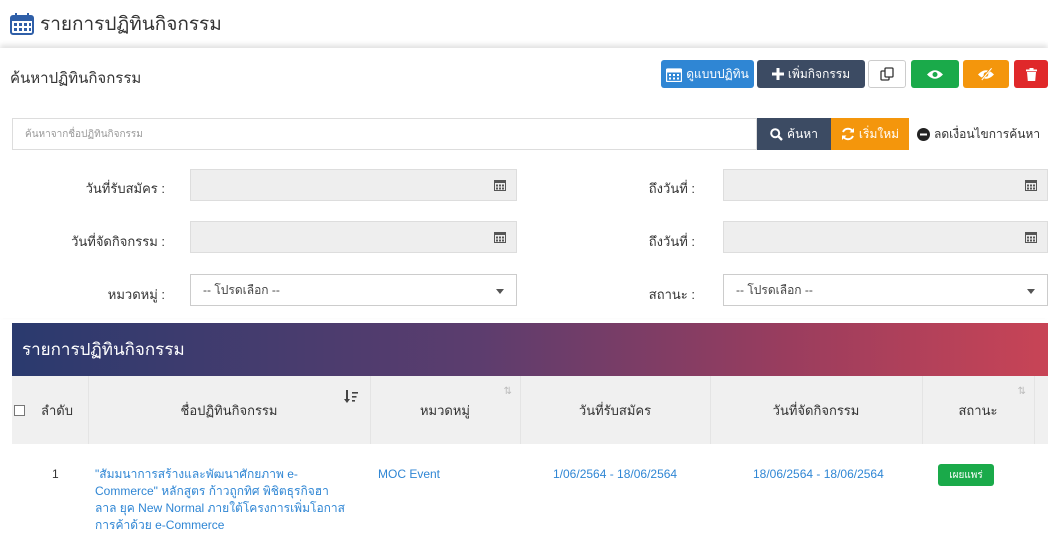 The image size is (1048, 545). What do you see at coordinates (351, 396) in the screenshot?
I see `sort-amount-down-icon` at bounding box center [351, 396].